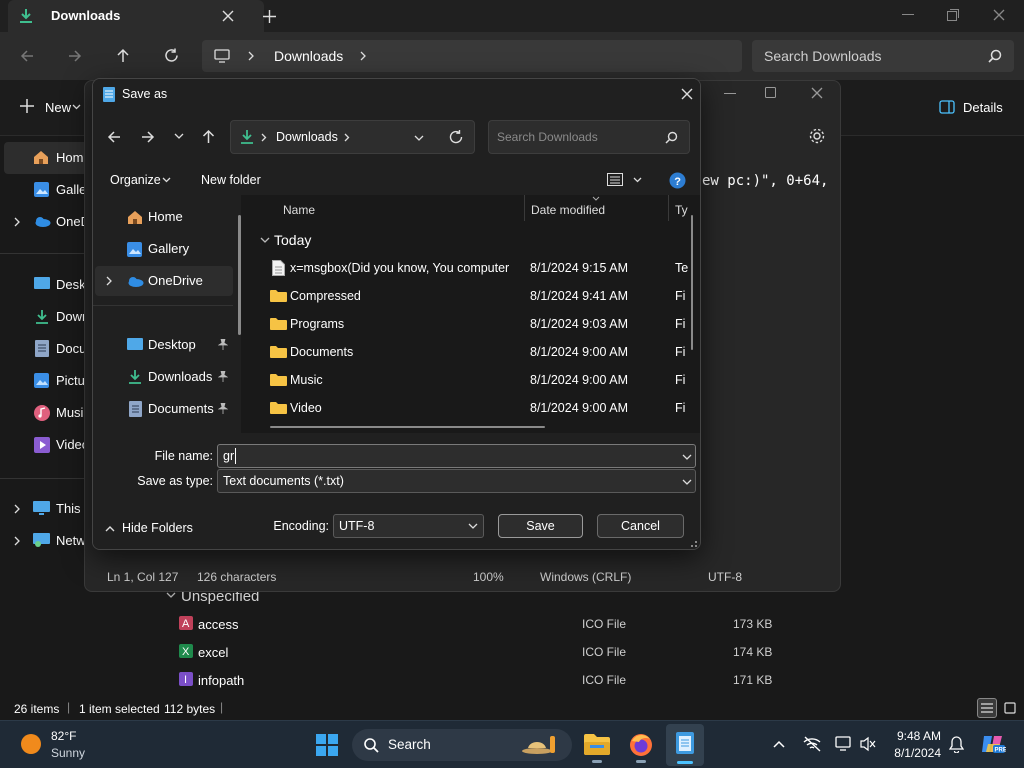  What do you see at coordinates (308, 56) in the screenshot?
I see `breadcrumb-downloads: Downloads` at bounding box center [308, 56].